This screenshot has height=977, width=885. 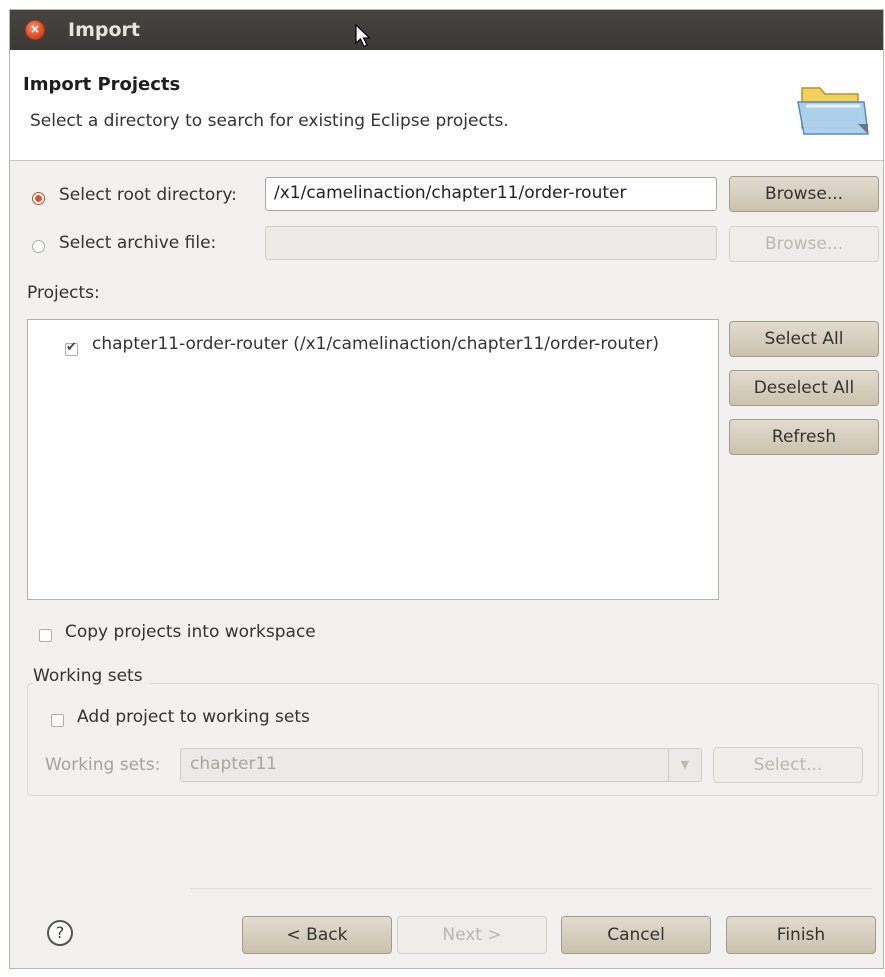 What do you see at coordinates (833, 111) in the screenshot?
I see `folder-icon` at bounding box center [833, 111].